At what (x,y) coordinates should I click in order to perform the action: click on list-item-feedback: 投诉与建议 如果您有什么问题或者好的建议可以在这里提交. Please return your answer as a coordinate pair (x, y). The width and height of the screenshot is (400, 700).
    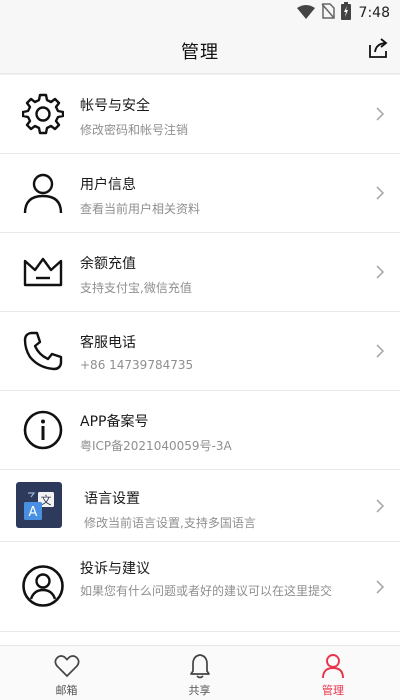
    Looking at the image, I should click on (200, 587).